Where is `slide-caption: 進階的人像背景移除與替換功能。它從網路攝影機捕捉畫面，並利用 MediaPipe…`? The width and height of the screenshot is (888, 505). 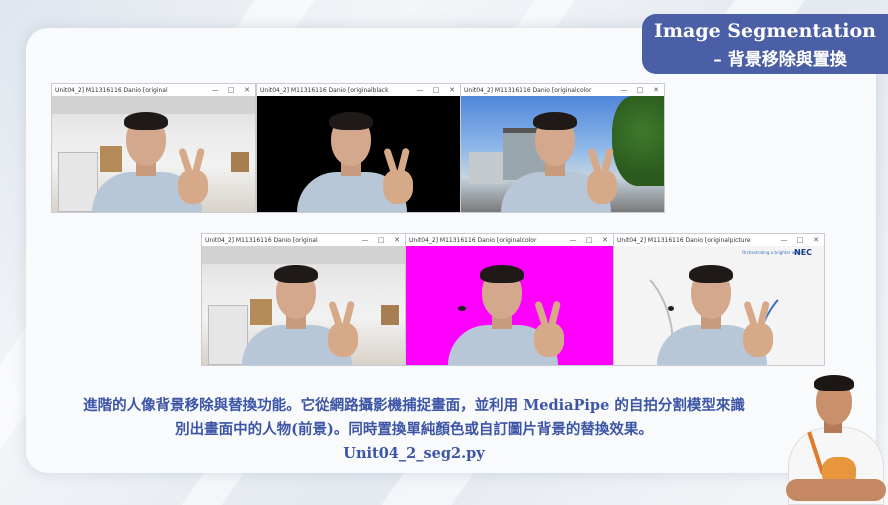 slide-caption: 進階的人像背景移除與替換功能。它從網路攝影機捕捉畫面，並利用 MediaPipe… is located at coordinates (414, 430).